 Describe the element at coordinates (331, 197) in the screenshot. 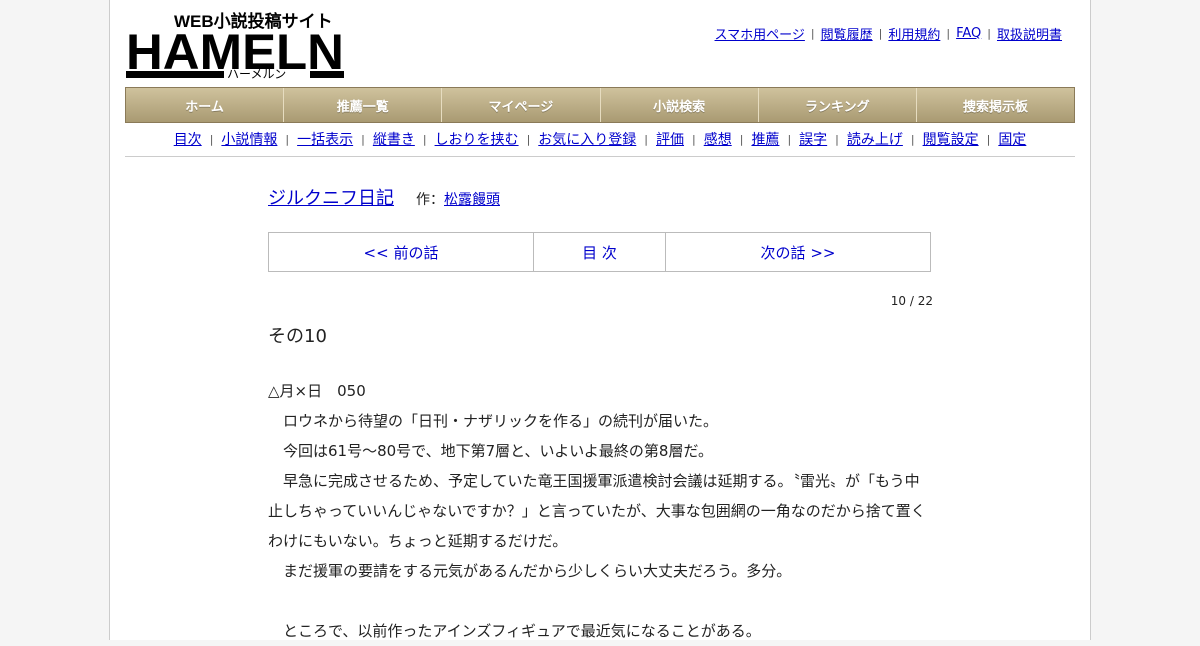

I see `novel-title-link: ジルクニフ日記` at that location.